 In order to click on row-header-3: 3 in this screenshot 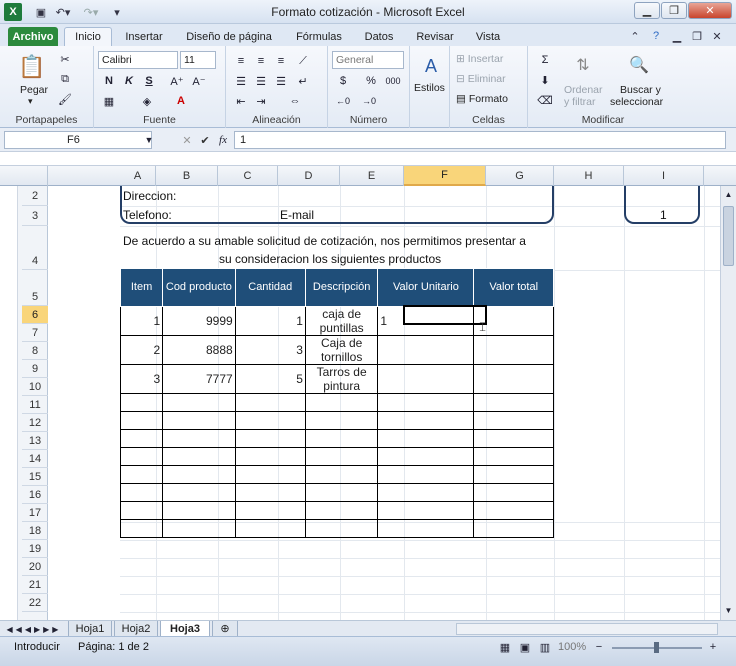, I will do `click(35, 216)`.